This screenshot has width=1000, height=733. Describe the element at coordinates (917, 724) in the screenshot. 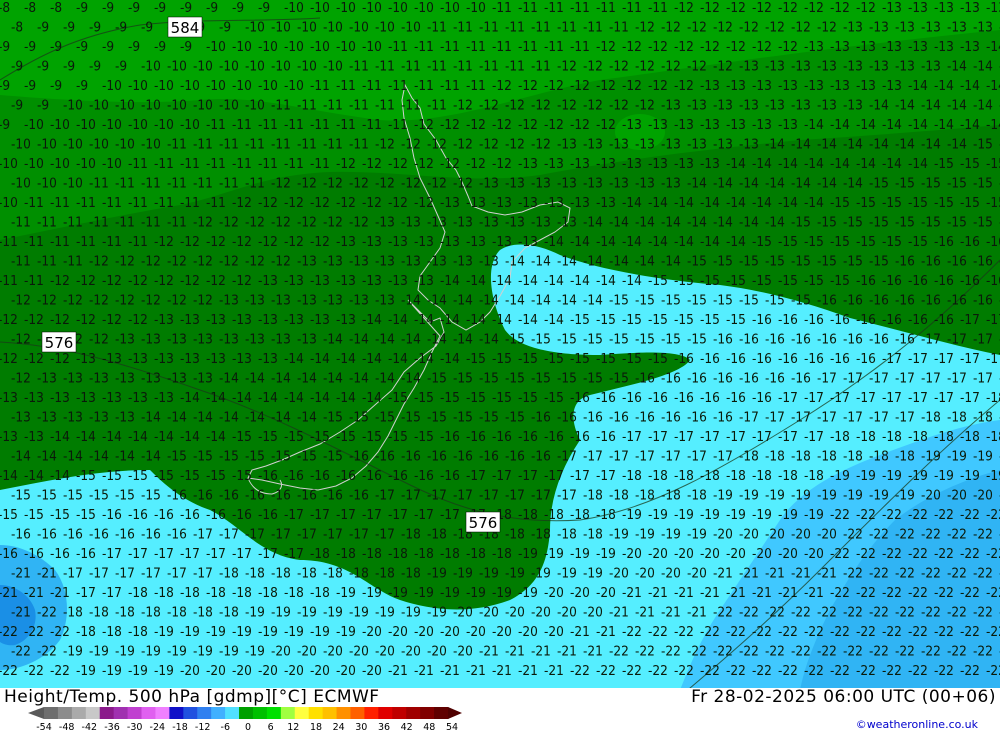

I see `credit-link: ©weatheronline.co.uk` at that location.